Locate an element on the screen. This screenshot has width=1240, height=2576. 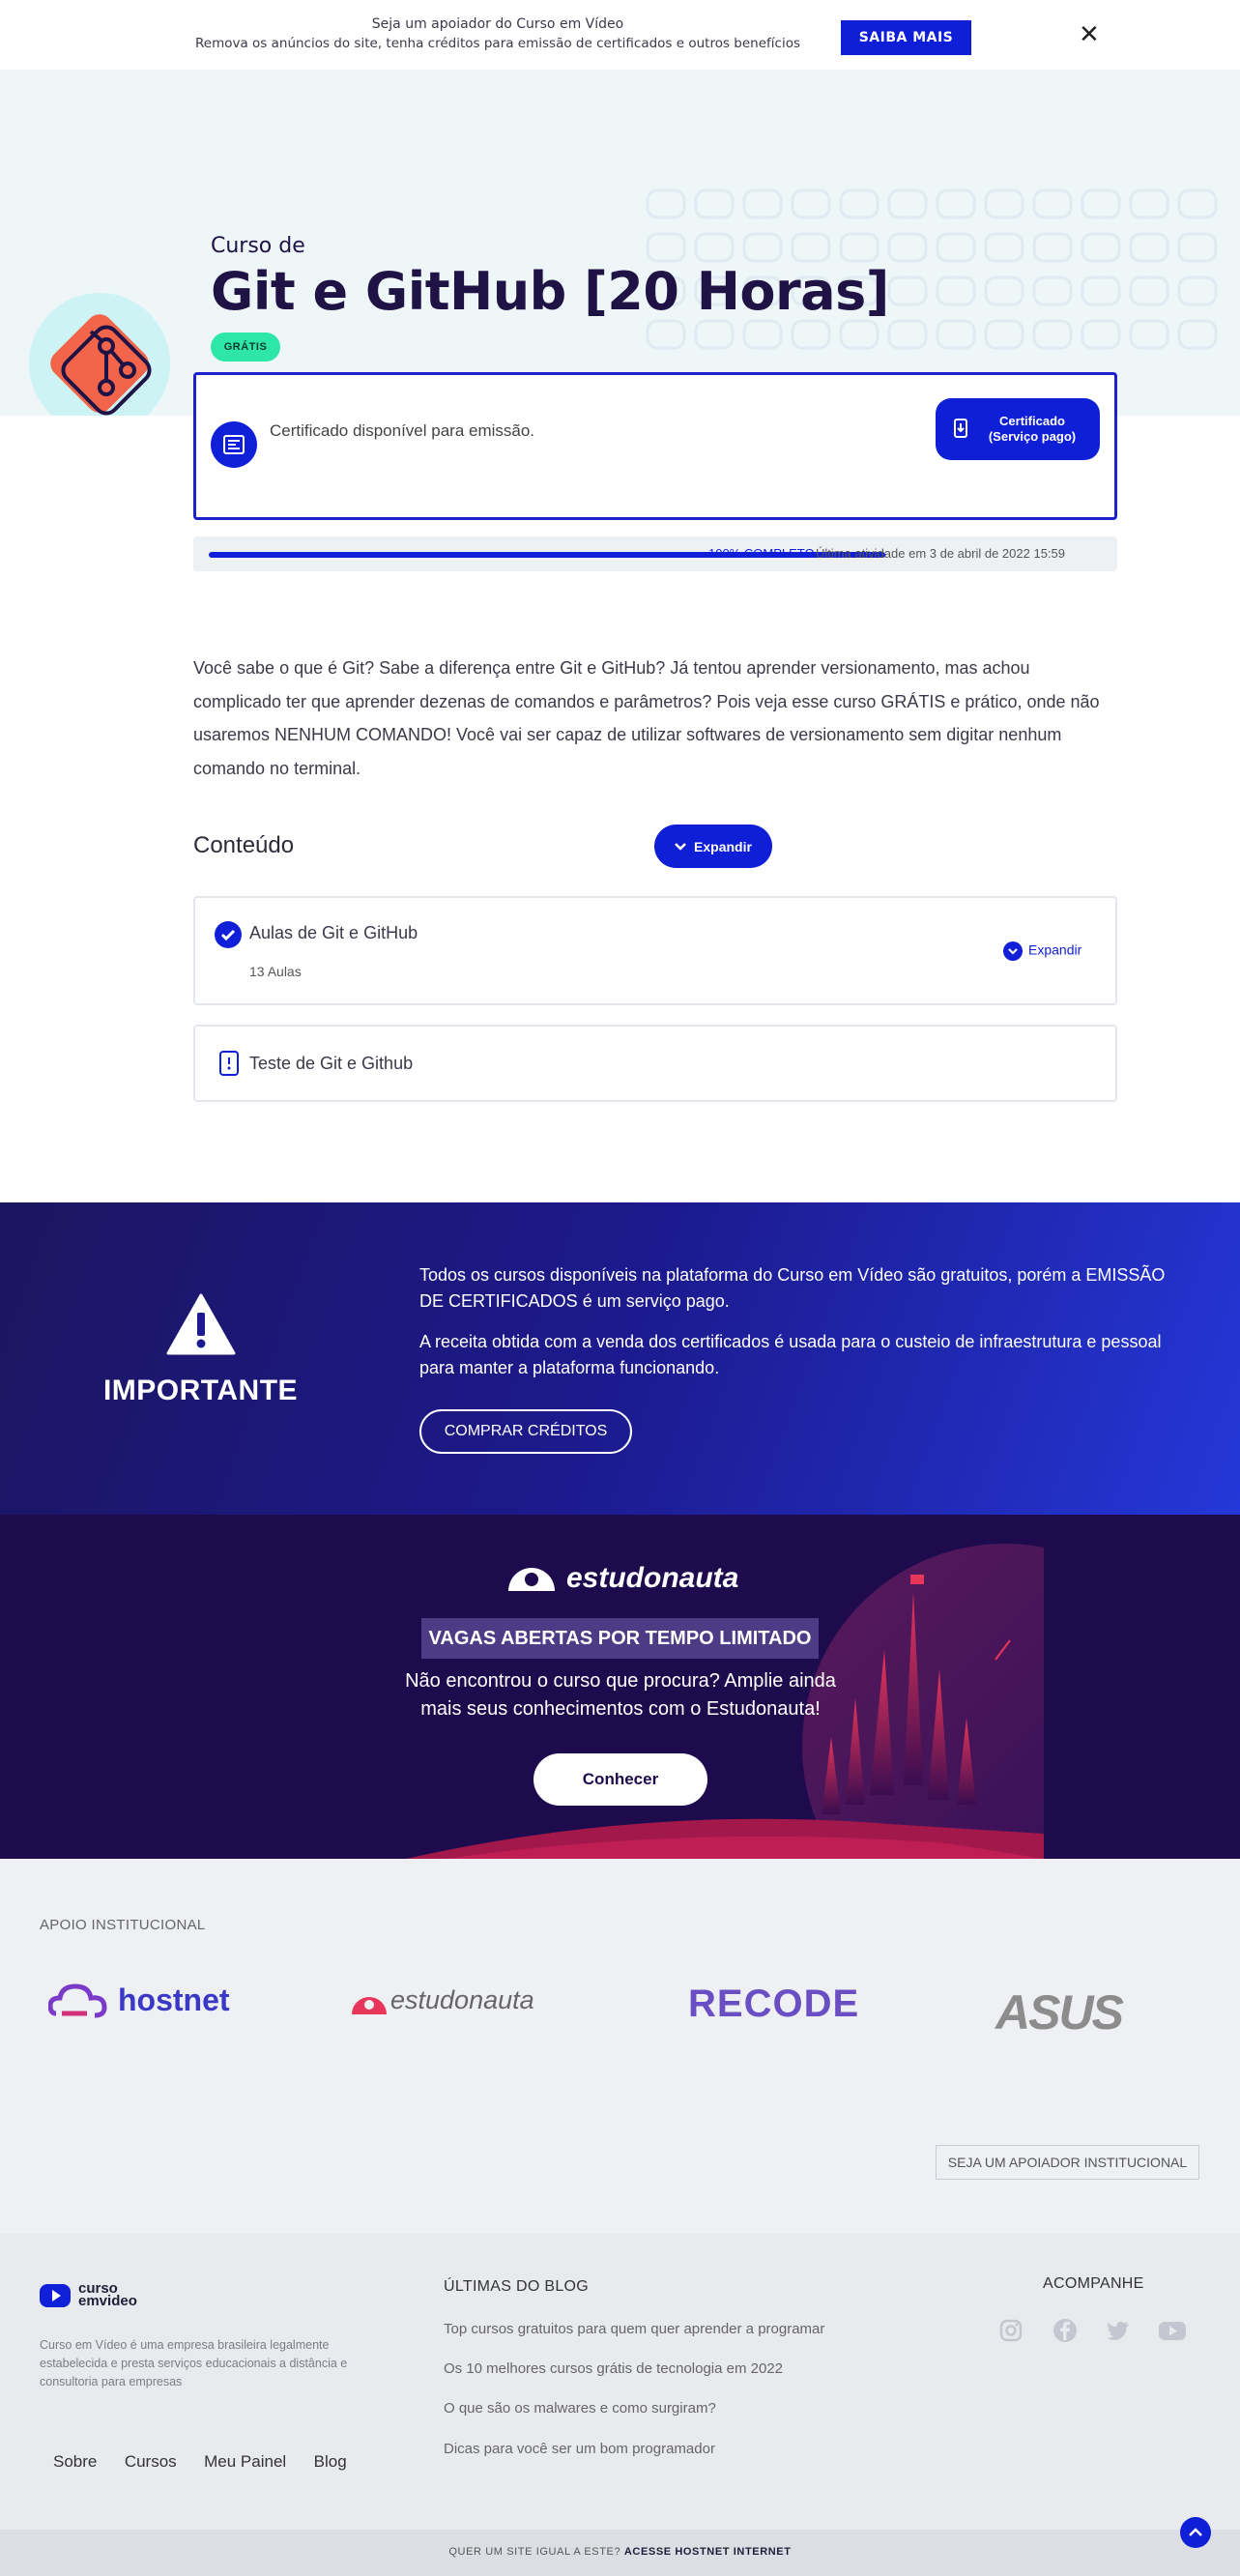
instagram-icon is located at coordinates (1010, 2330).